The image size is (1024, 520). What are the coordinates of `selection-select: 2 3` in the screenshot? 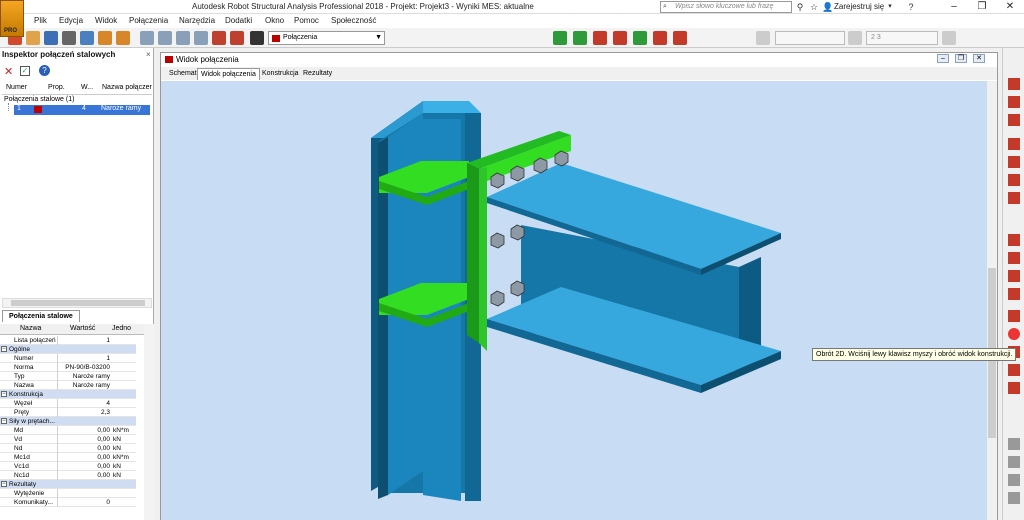 It's located at (902, 38).